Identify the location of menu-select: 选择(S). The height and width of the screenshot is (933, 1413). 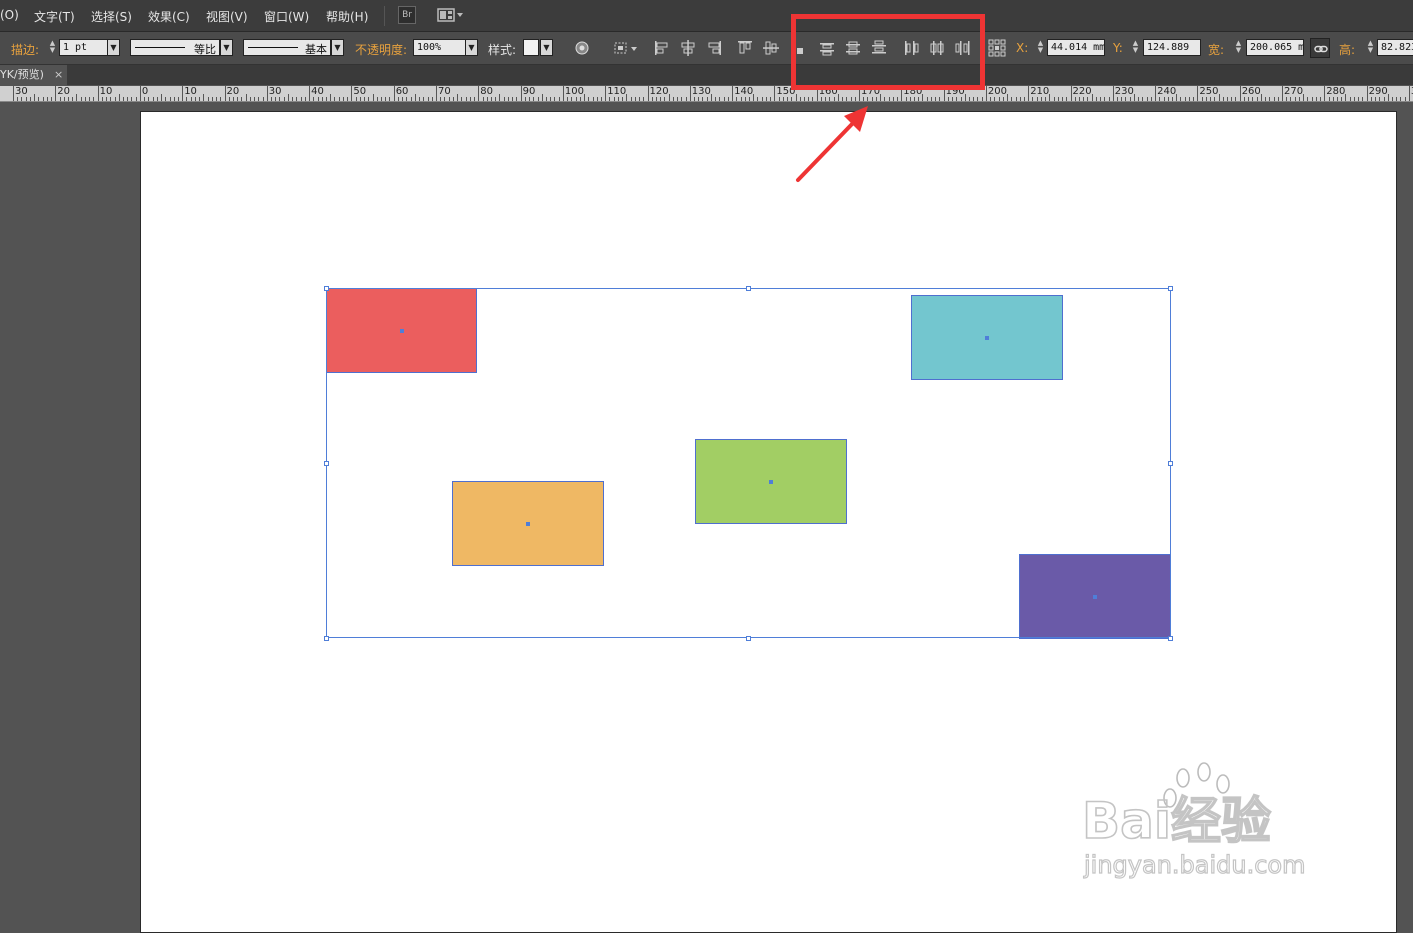
(111, 16).